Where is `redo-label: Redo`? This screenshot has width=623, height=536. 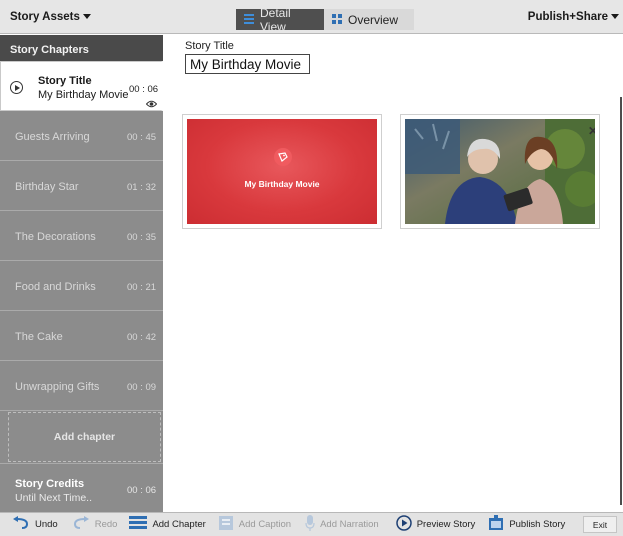 redo-label: Redo is located at coordinates (106, 524).